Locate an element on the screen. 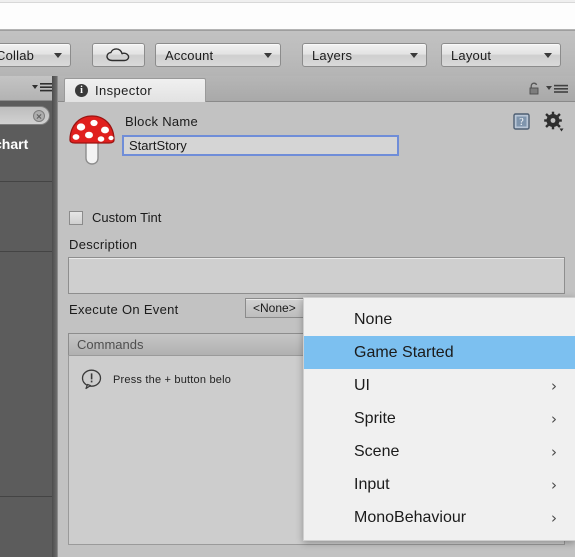  flowchart-search-input is located at coordinates (25, 115).